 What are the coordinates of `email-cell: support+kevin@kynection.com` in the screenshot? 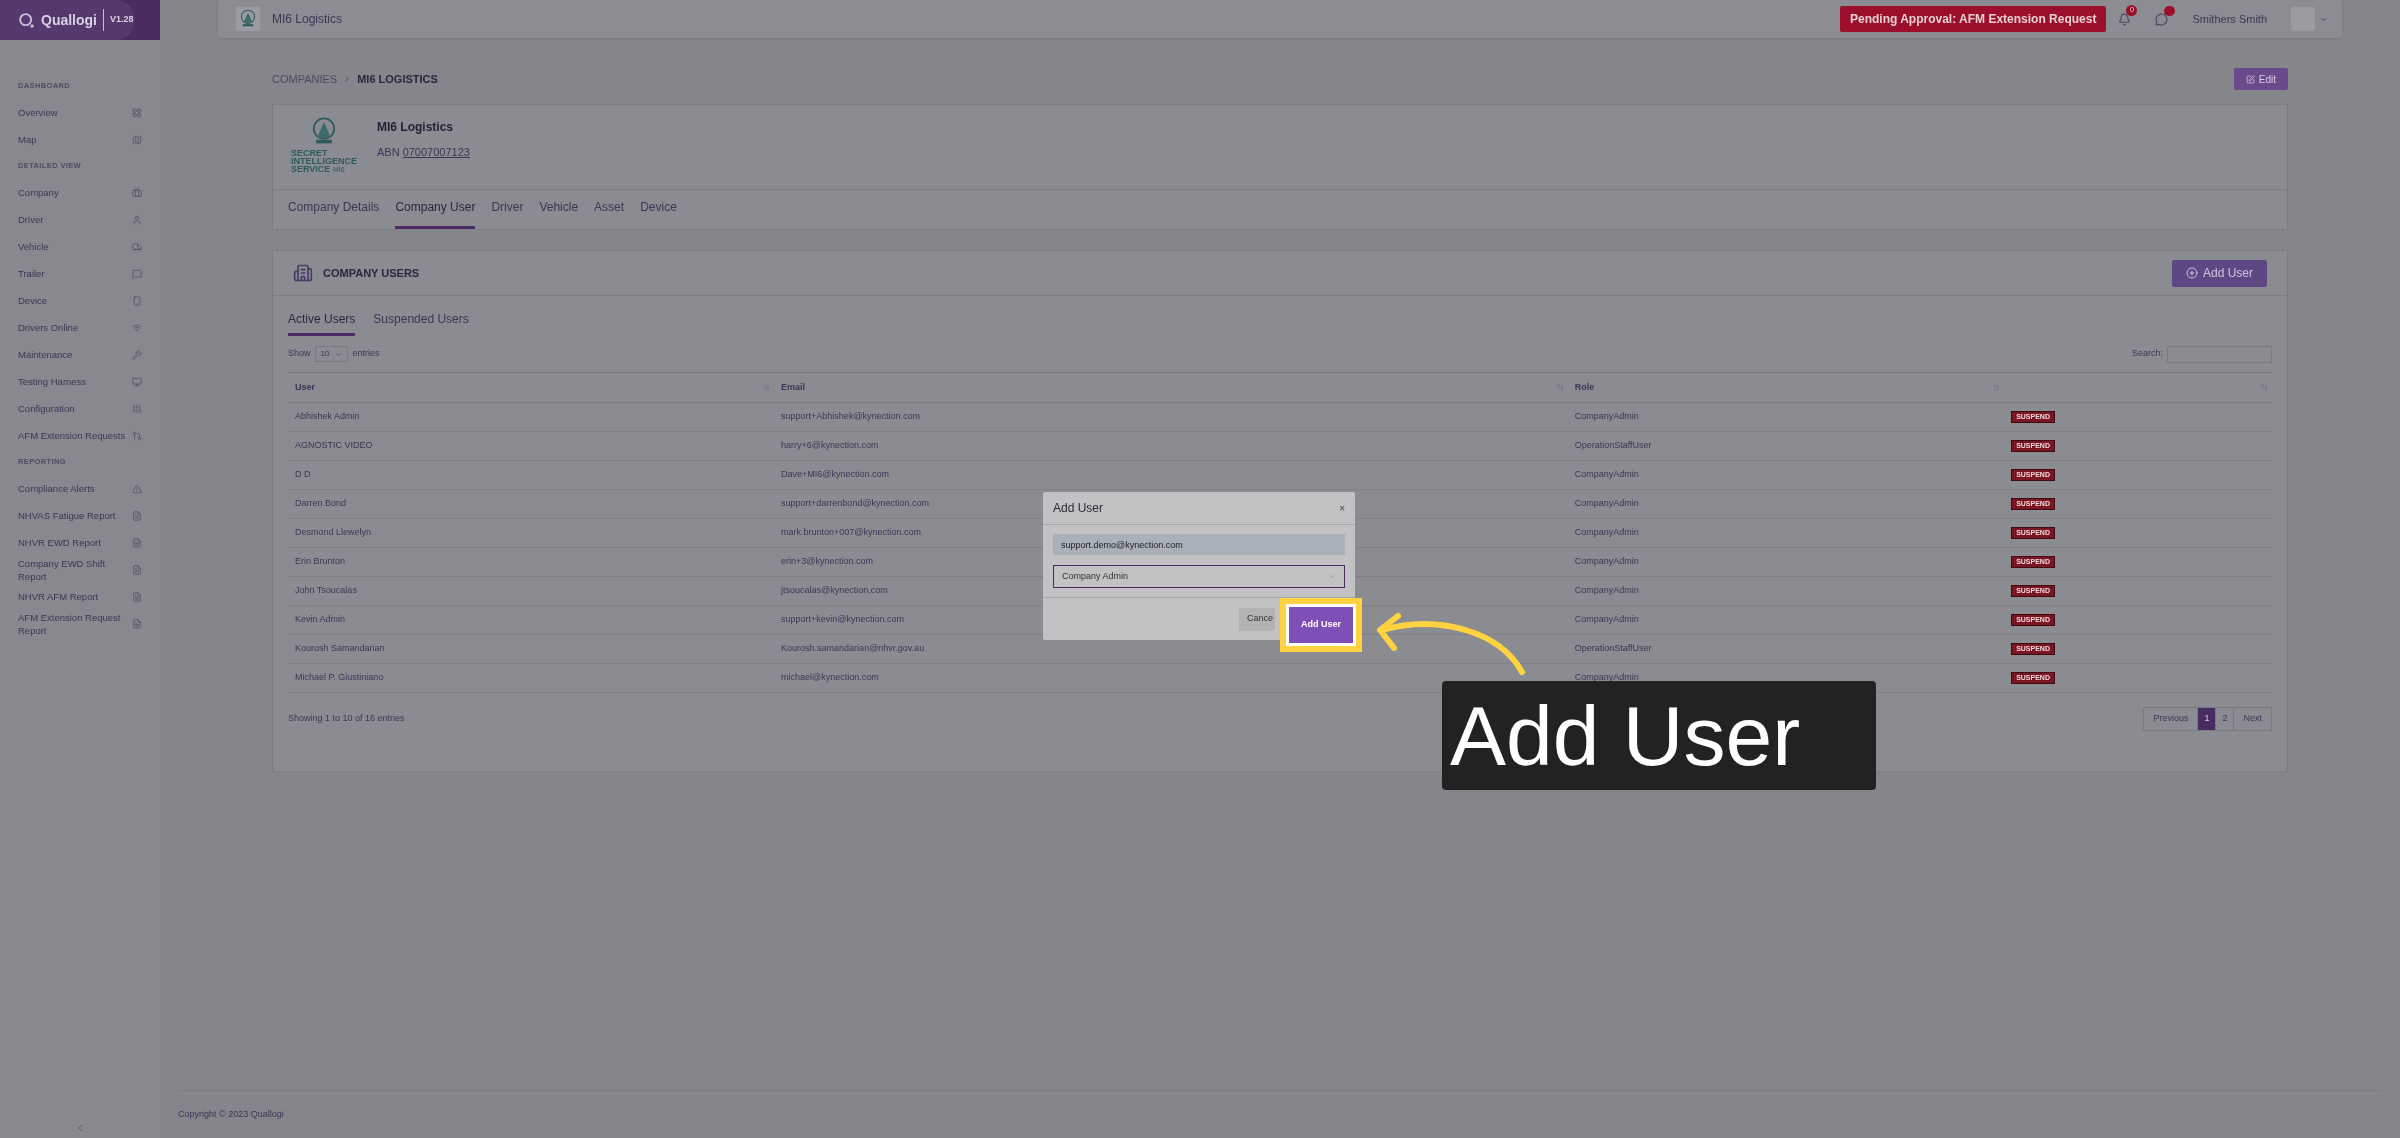 It's located at (843, 619).